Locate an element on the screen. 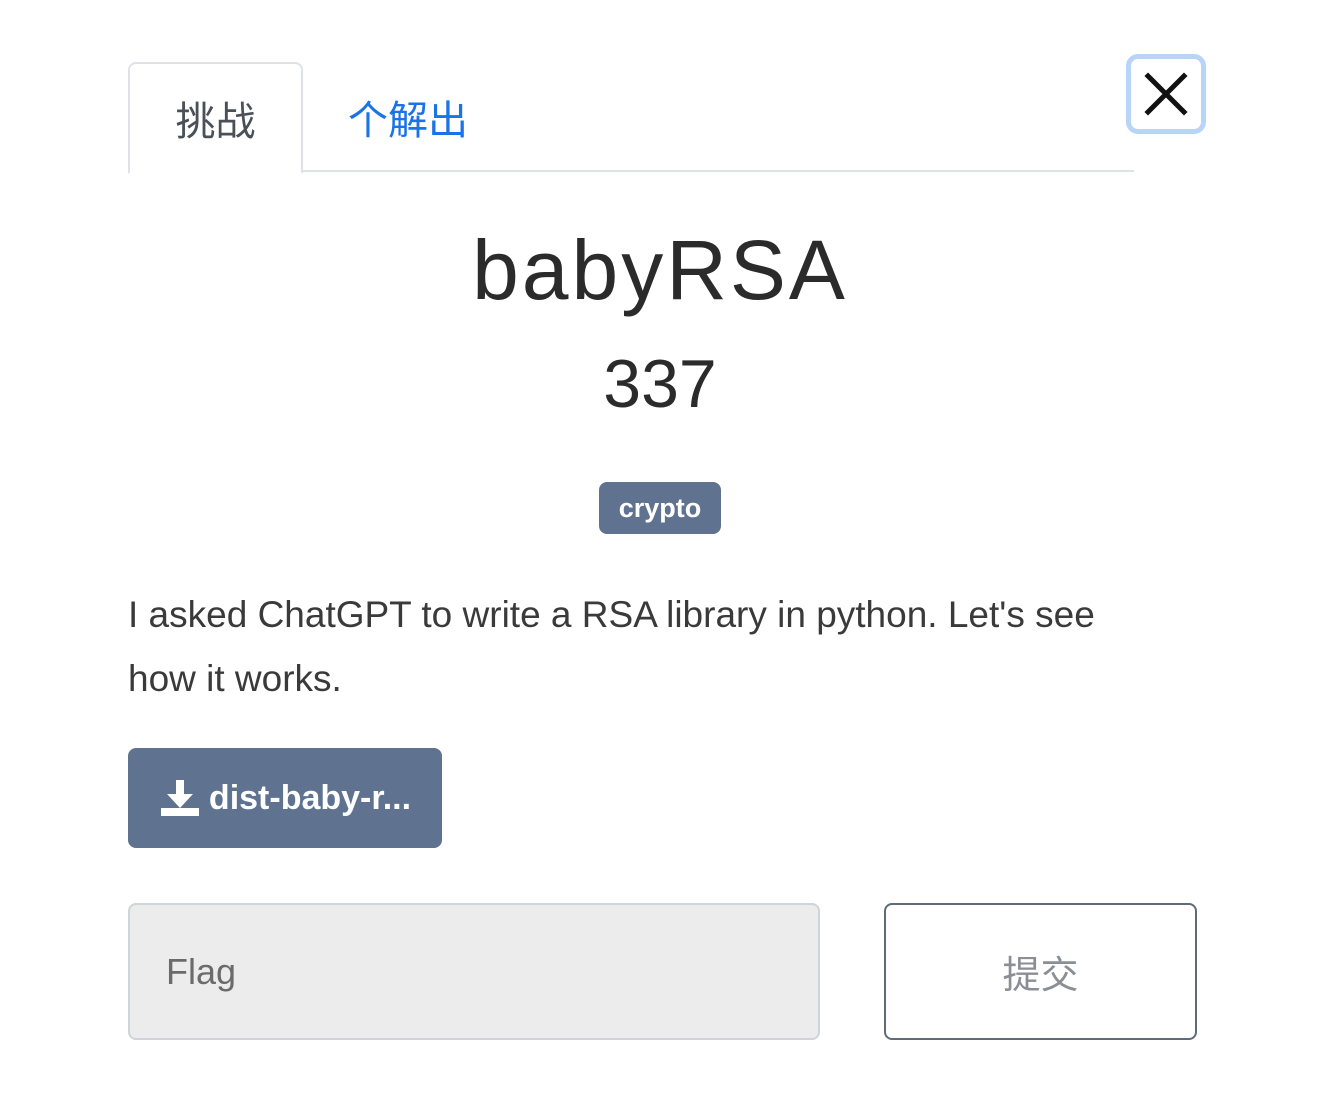 This screenshot has height=1102, width=1320. challenge-tags: crypto is located at coordinates (660, 508).